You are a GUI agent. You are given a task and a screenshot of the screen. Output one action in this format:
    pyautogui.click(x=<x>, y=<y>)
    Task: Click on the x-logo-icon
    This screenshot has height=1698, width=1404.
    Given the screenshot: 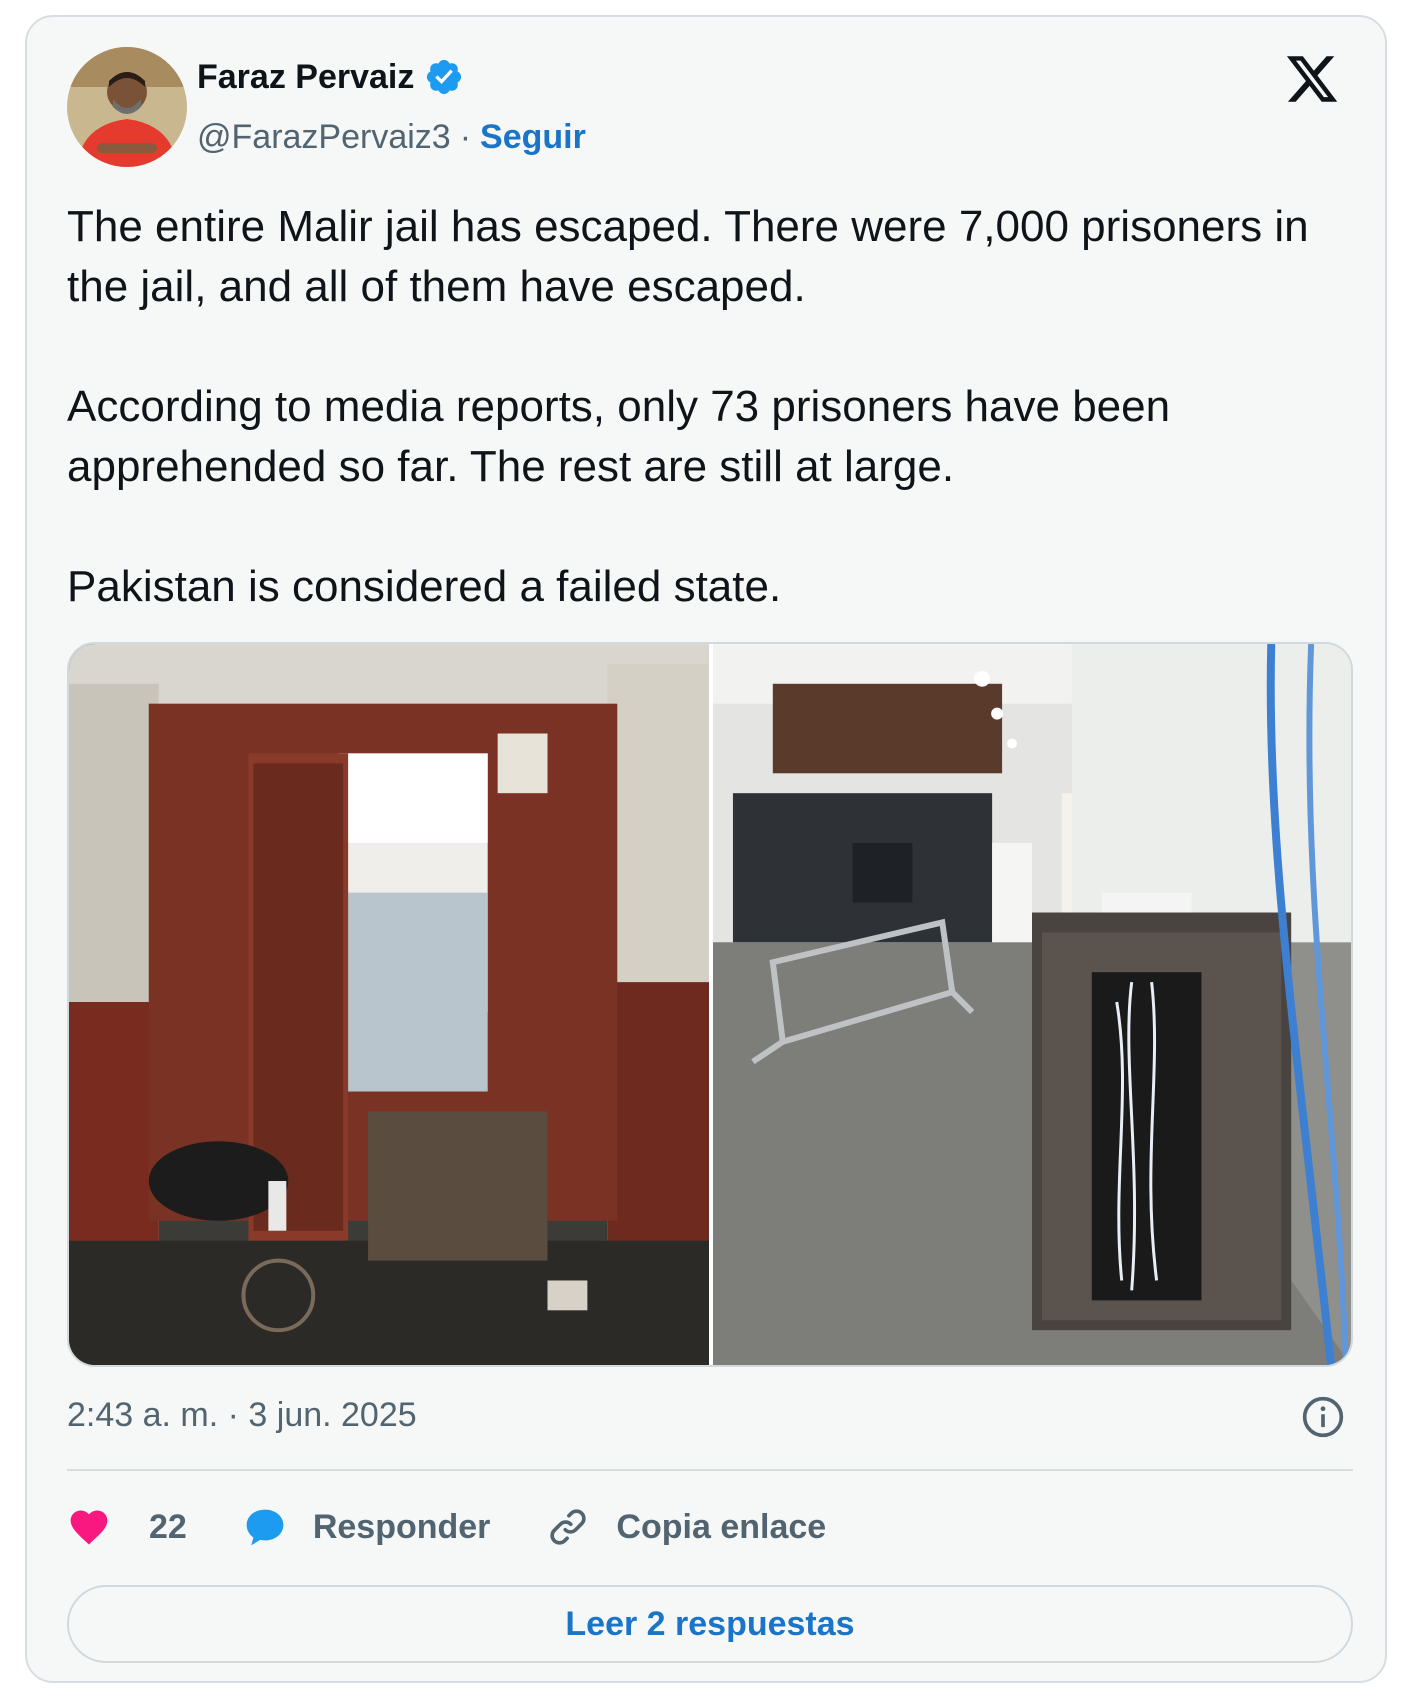 What is the action you would take?
    pyautogui.click(x=1312, y=79)
    